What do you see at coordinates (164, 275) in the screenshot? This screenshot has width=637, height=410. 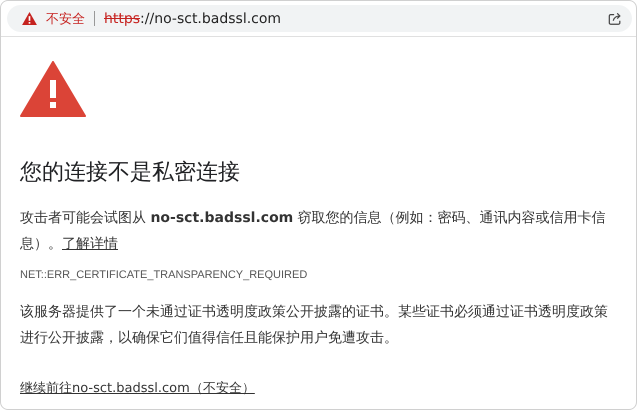 I see `error-code: NET::ERR_CERTIFICATE_TRANSPARENCY_REQUIRED` at bounding box center [164, 275].